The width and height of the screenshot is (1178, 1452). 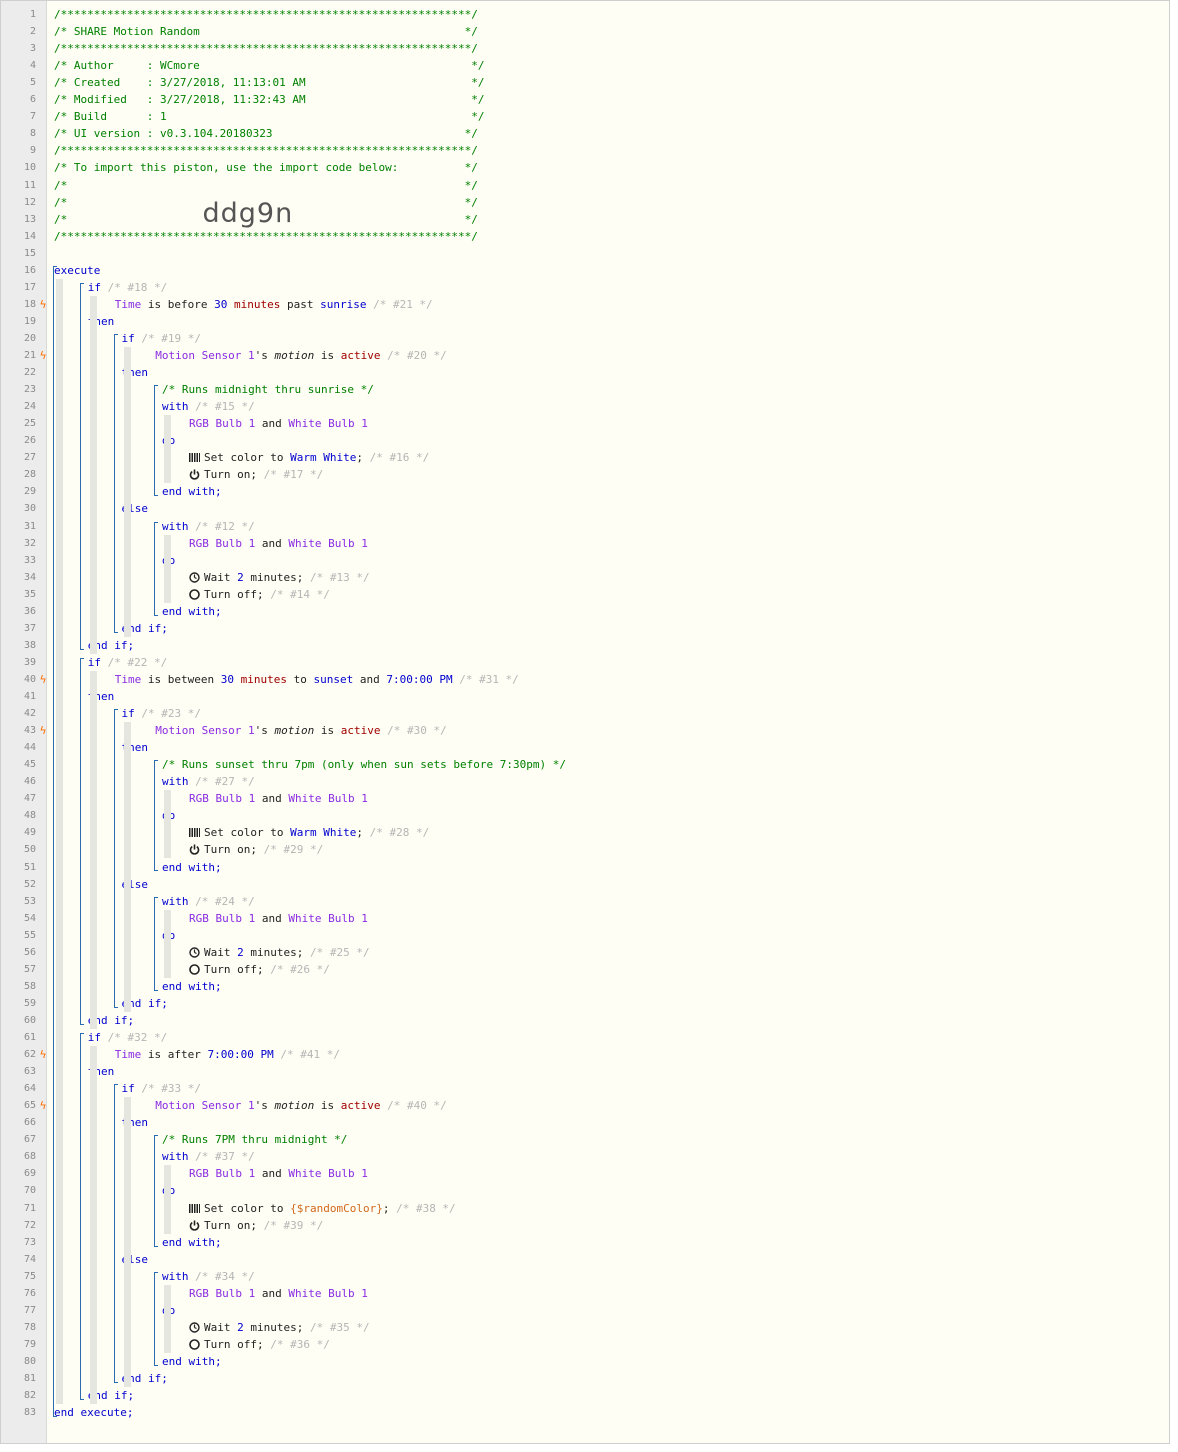 I want to click on code-token: is after, so click(x=174, y=1055).